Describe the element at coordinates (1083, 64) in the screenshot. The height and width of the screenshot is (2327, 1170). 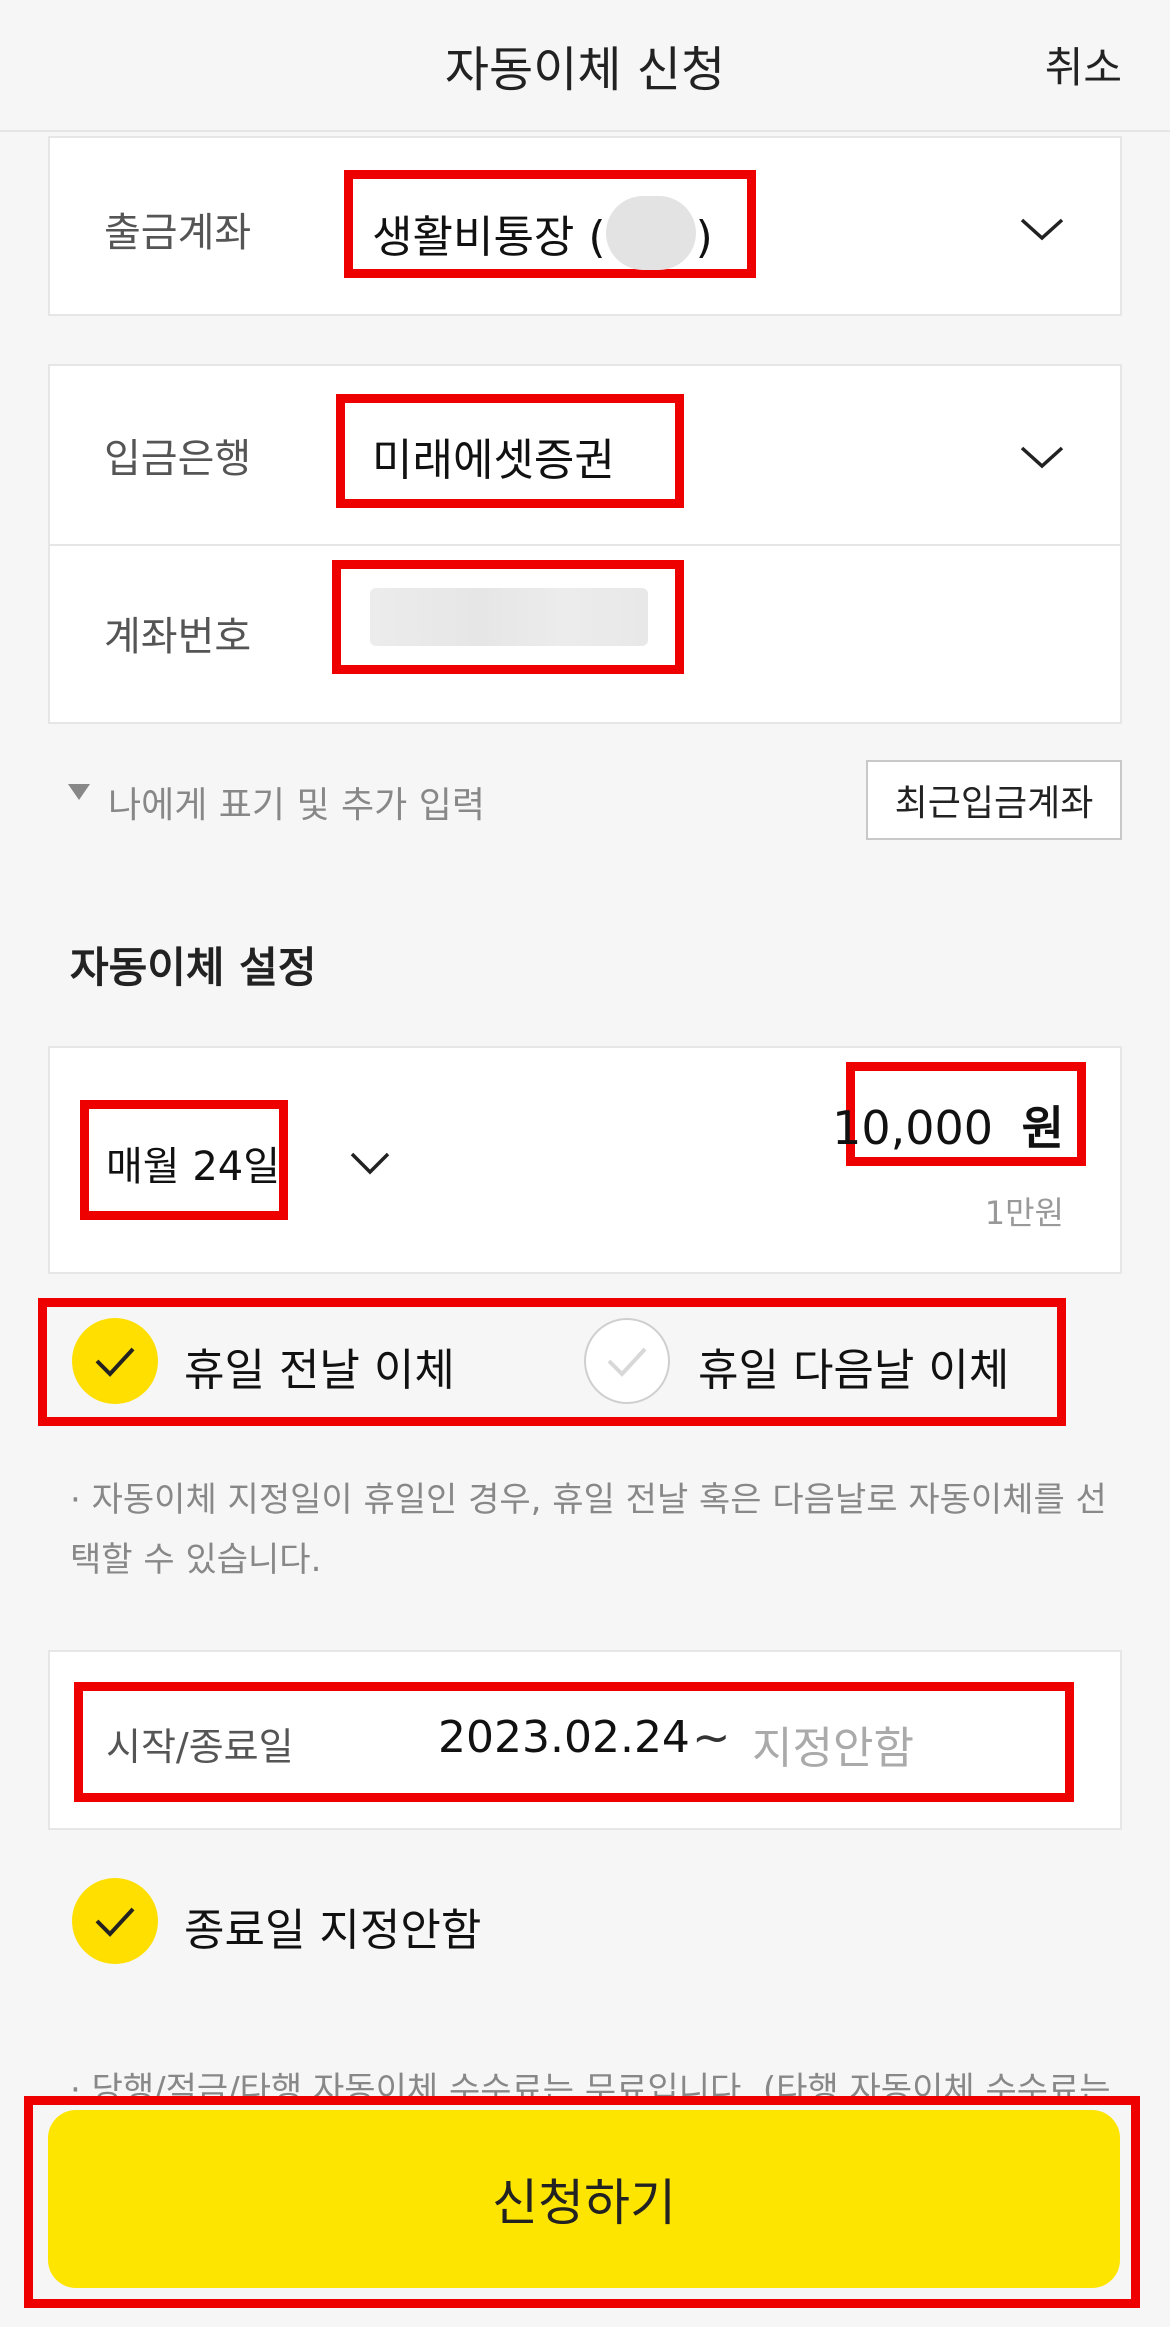
I see `cancel-button: 취소` at that location.